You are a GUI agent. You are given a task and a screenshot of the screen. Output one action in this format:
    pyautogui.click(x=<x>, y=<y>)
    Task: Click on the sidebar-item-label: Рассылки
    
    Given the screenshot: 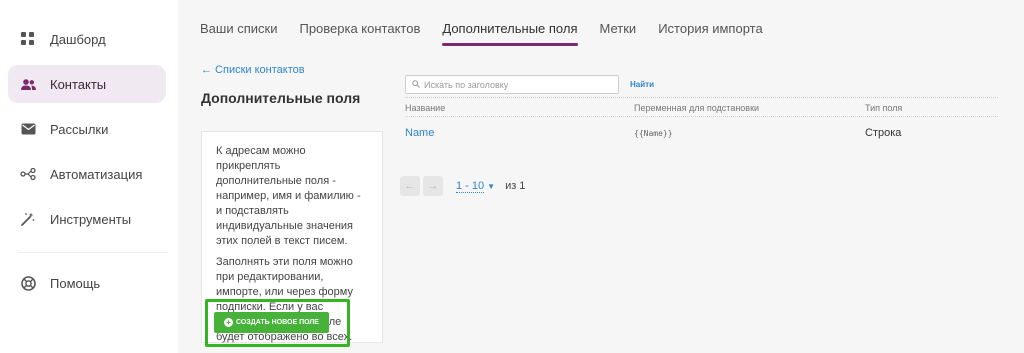 What is the action you would take?
    pyautogui.click(x=79, y=129)
    